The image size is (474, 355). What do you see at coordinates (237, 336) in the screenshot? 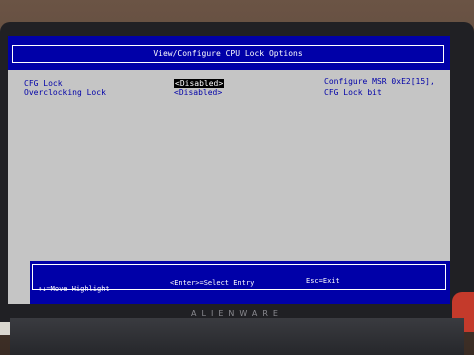
I see `laptop-base` at bounding box center [237, 336].